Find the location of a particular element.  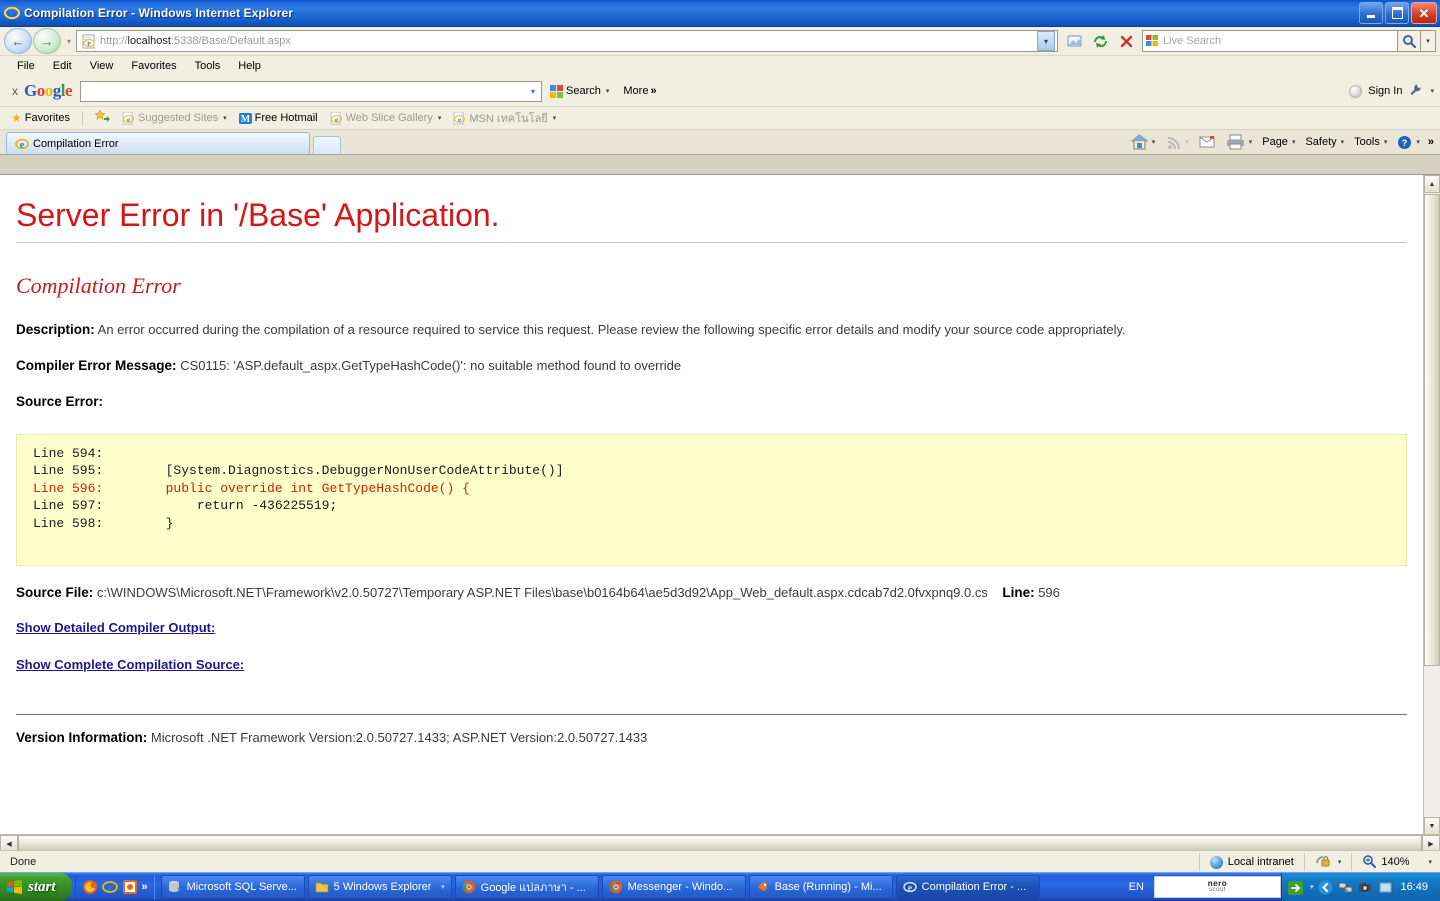

security-zone-label: Local intranet is located at coordinates (1260, 862).